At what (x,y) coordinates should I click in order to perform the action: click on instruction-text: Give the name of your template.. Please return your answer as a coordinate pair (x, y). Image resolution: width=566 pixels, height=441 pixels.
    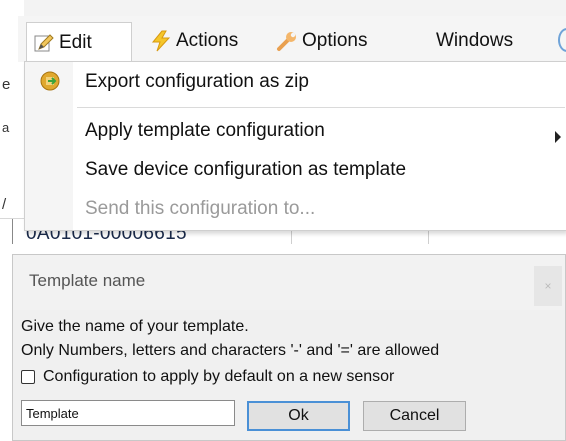
    Looking at the image, I should click on (135, 326).